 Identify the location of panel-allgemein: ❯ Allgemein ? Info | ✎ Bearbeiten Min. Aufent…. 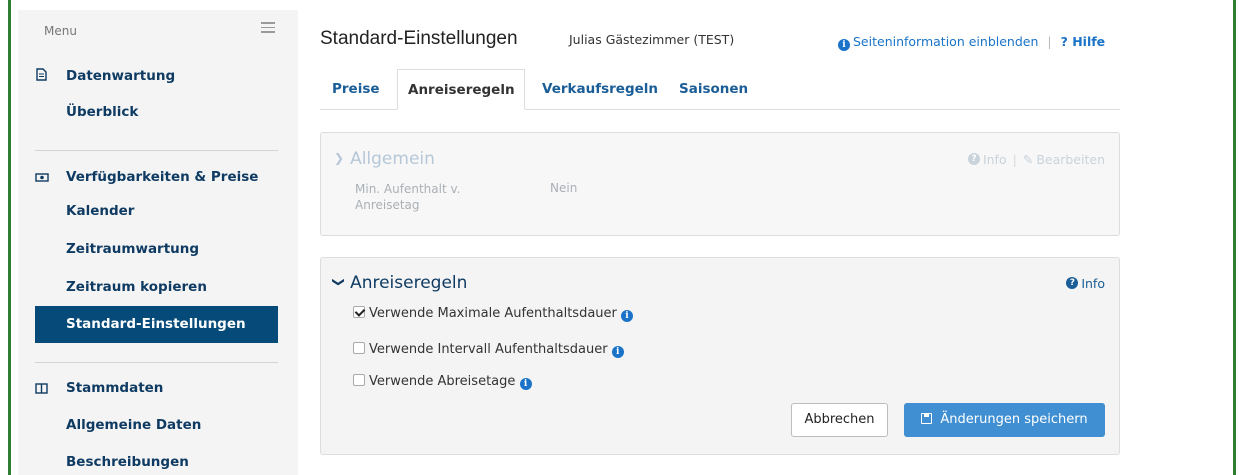
(720, 184).